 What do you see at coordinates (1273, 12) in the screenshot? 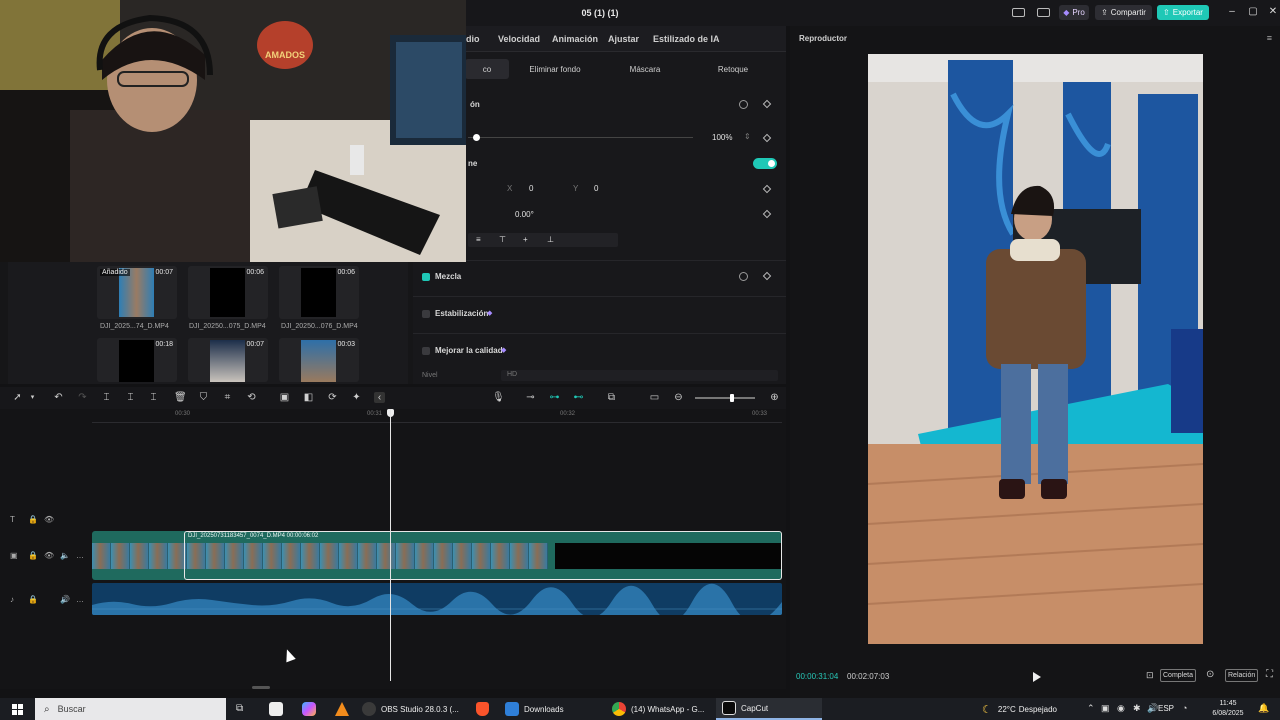
I see `close-icon: ✕` at bounding box center [1273, 12].